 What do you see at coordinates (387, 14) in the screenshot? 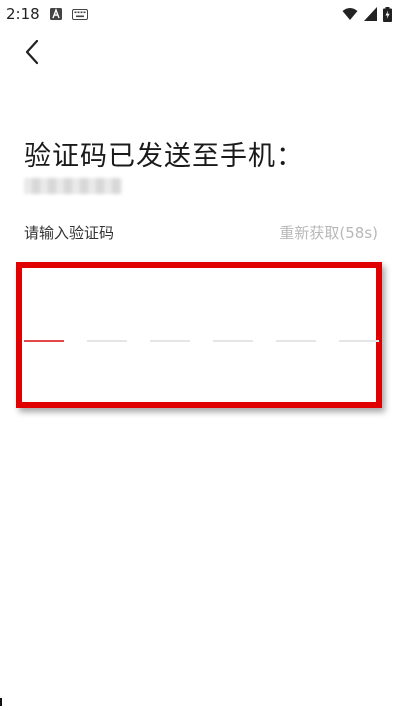
I see `battery-charging-icon` at bounding box center [387, 14].